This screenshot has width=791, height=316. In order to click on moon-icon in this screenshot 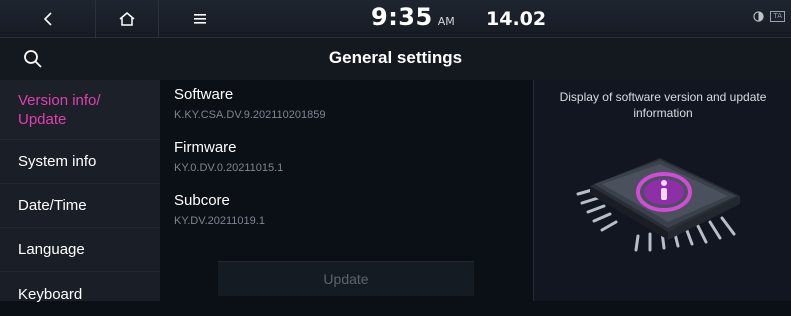, I will do `click(759, 16)`.